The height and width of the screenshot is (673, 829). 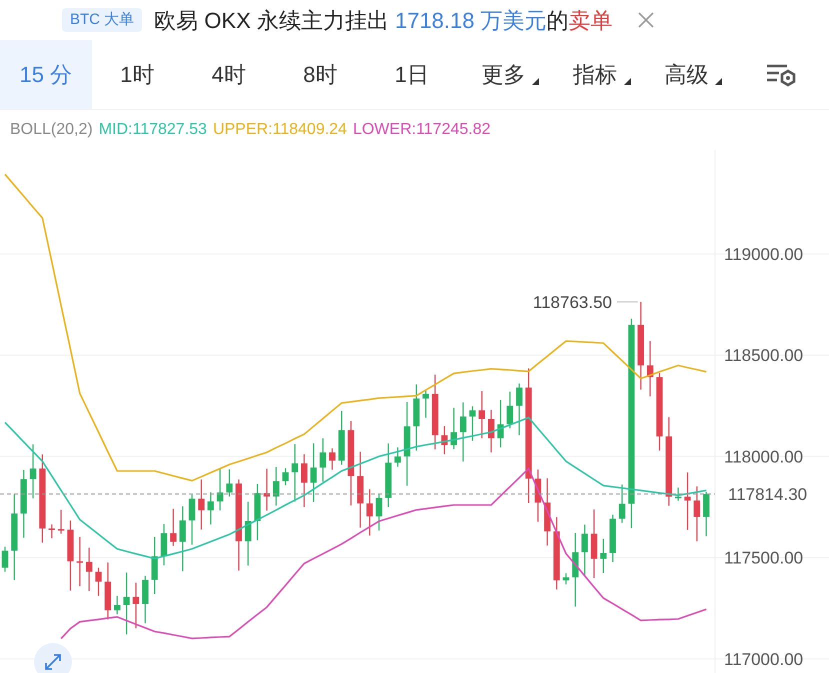 What do you see at coordinates (228, 74) in the screenshot?
I see `timeframe-tab: 4时` at bounding box center [228, 74].